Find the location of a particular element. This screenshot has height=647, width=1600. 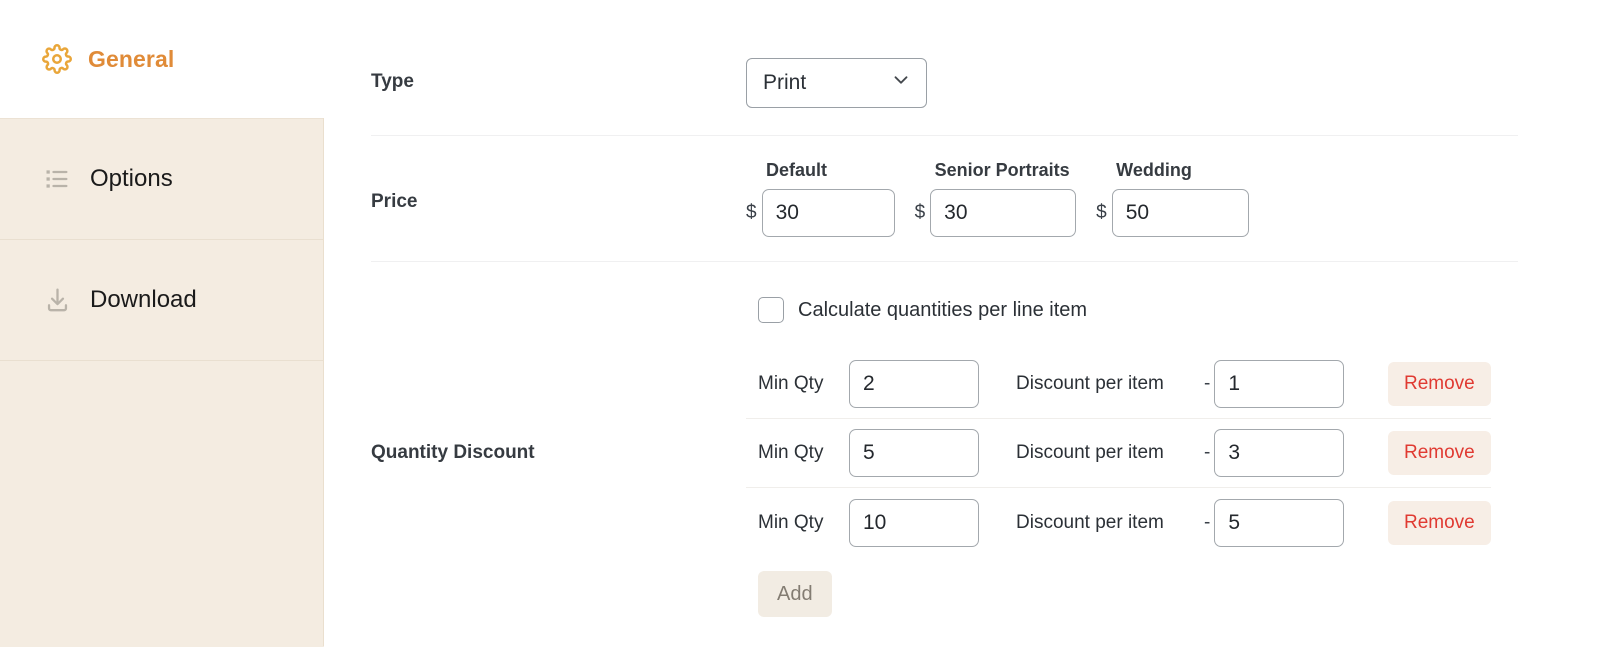

calculate-quantities-checkbox is located at coordinates (771, 310).